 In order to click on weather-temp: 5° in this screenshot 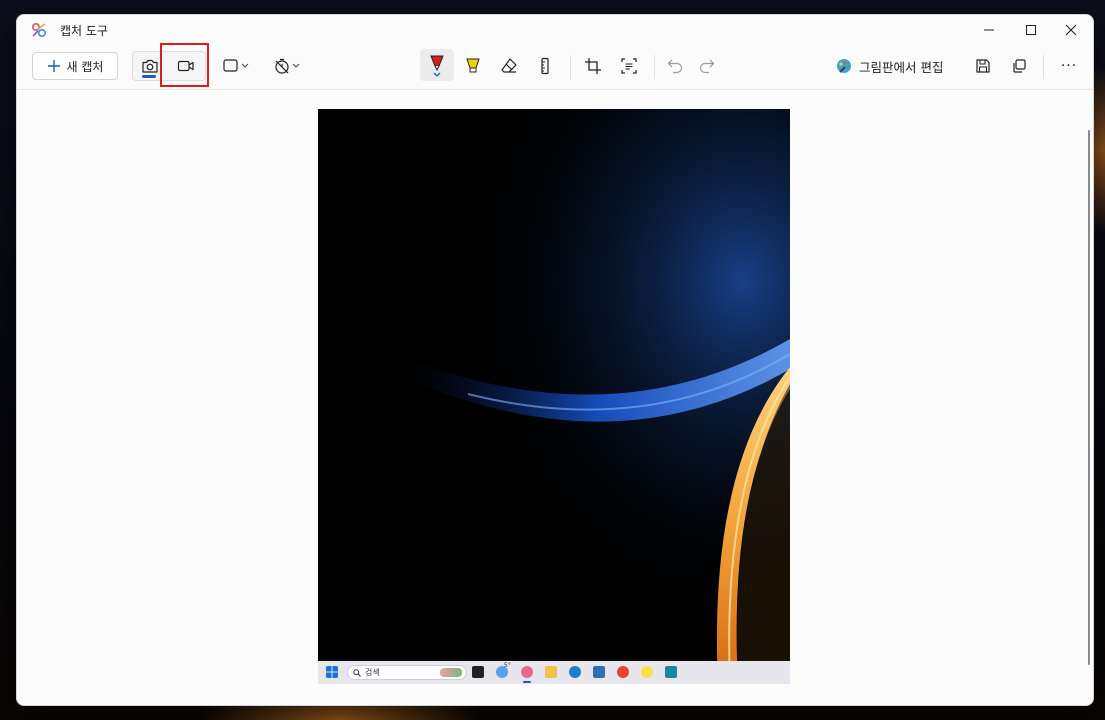, I will do `click(507, 665)`.